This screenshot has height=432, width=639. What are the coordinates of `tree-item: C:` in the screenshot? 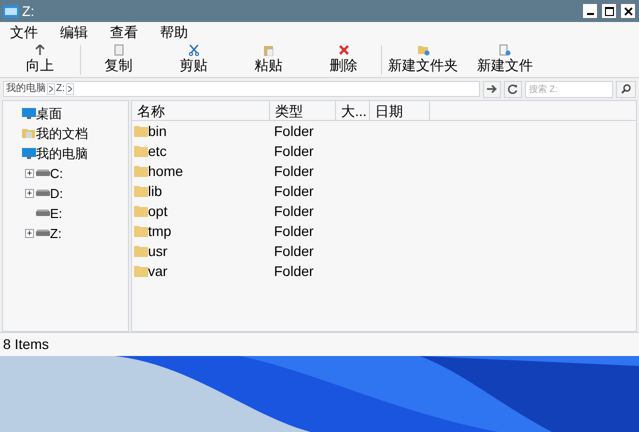 It's located at (56, 173).